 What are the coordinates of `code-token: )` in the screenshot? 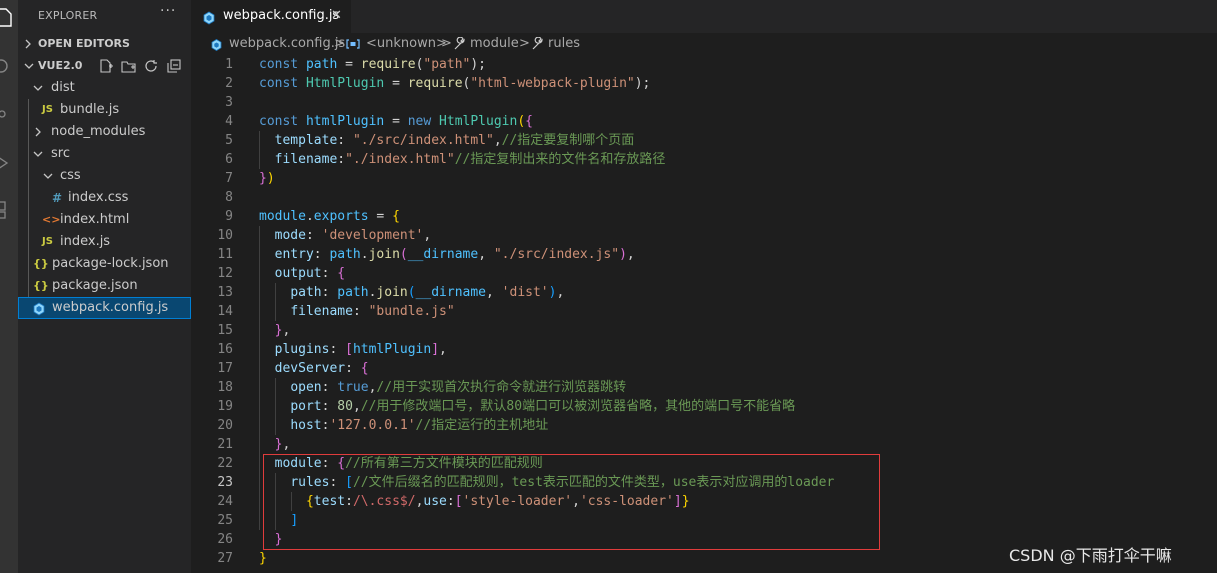 It's located at (270, 178).